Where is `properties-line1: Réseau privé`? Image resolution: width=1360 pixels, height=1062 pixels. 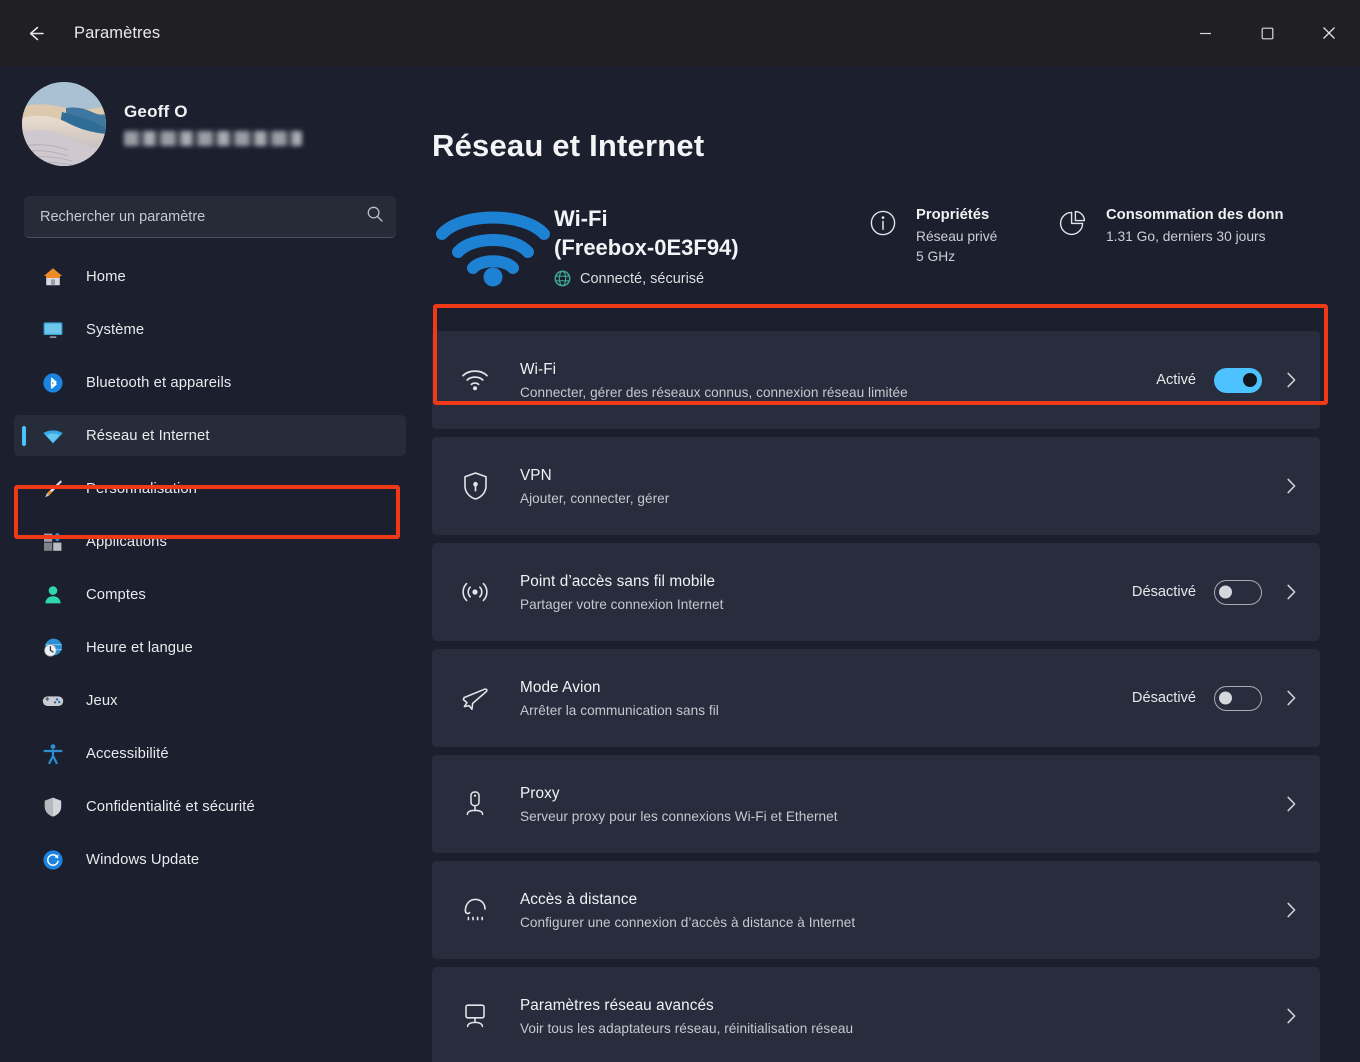
properties-line1: Réseau privé is located at coordinates (957, 236).